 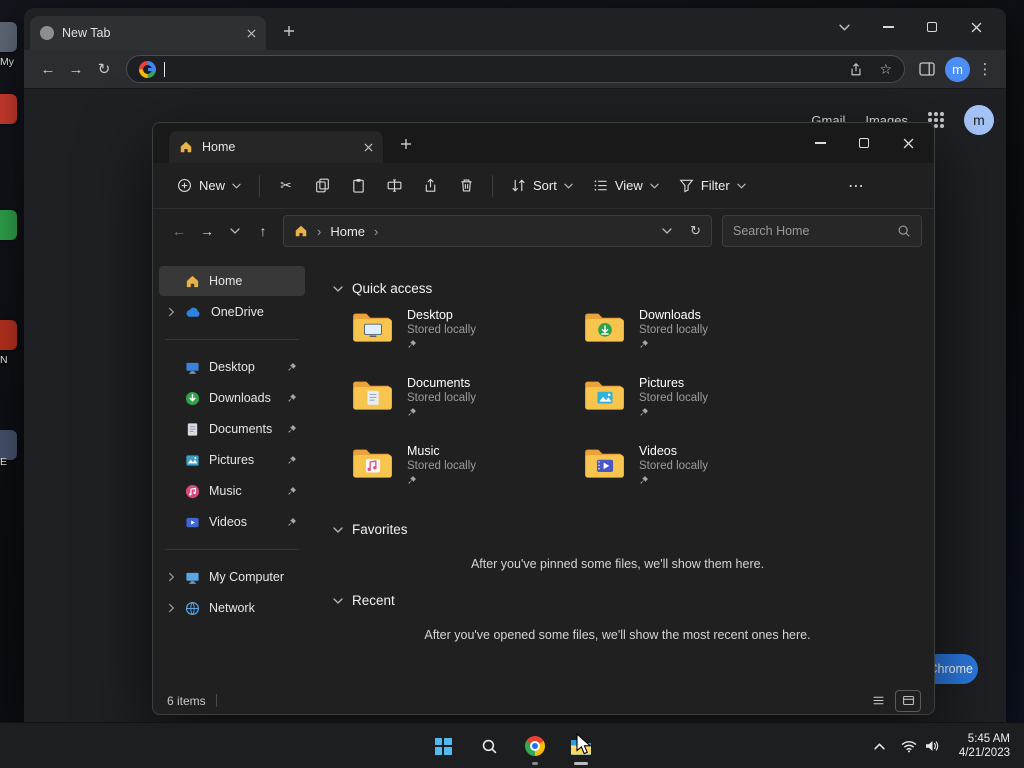 What do you see at coordinates (920, 746) in the screenshot?
I see `system-tray` at bounding box center [920, 746].